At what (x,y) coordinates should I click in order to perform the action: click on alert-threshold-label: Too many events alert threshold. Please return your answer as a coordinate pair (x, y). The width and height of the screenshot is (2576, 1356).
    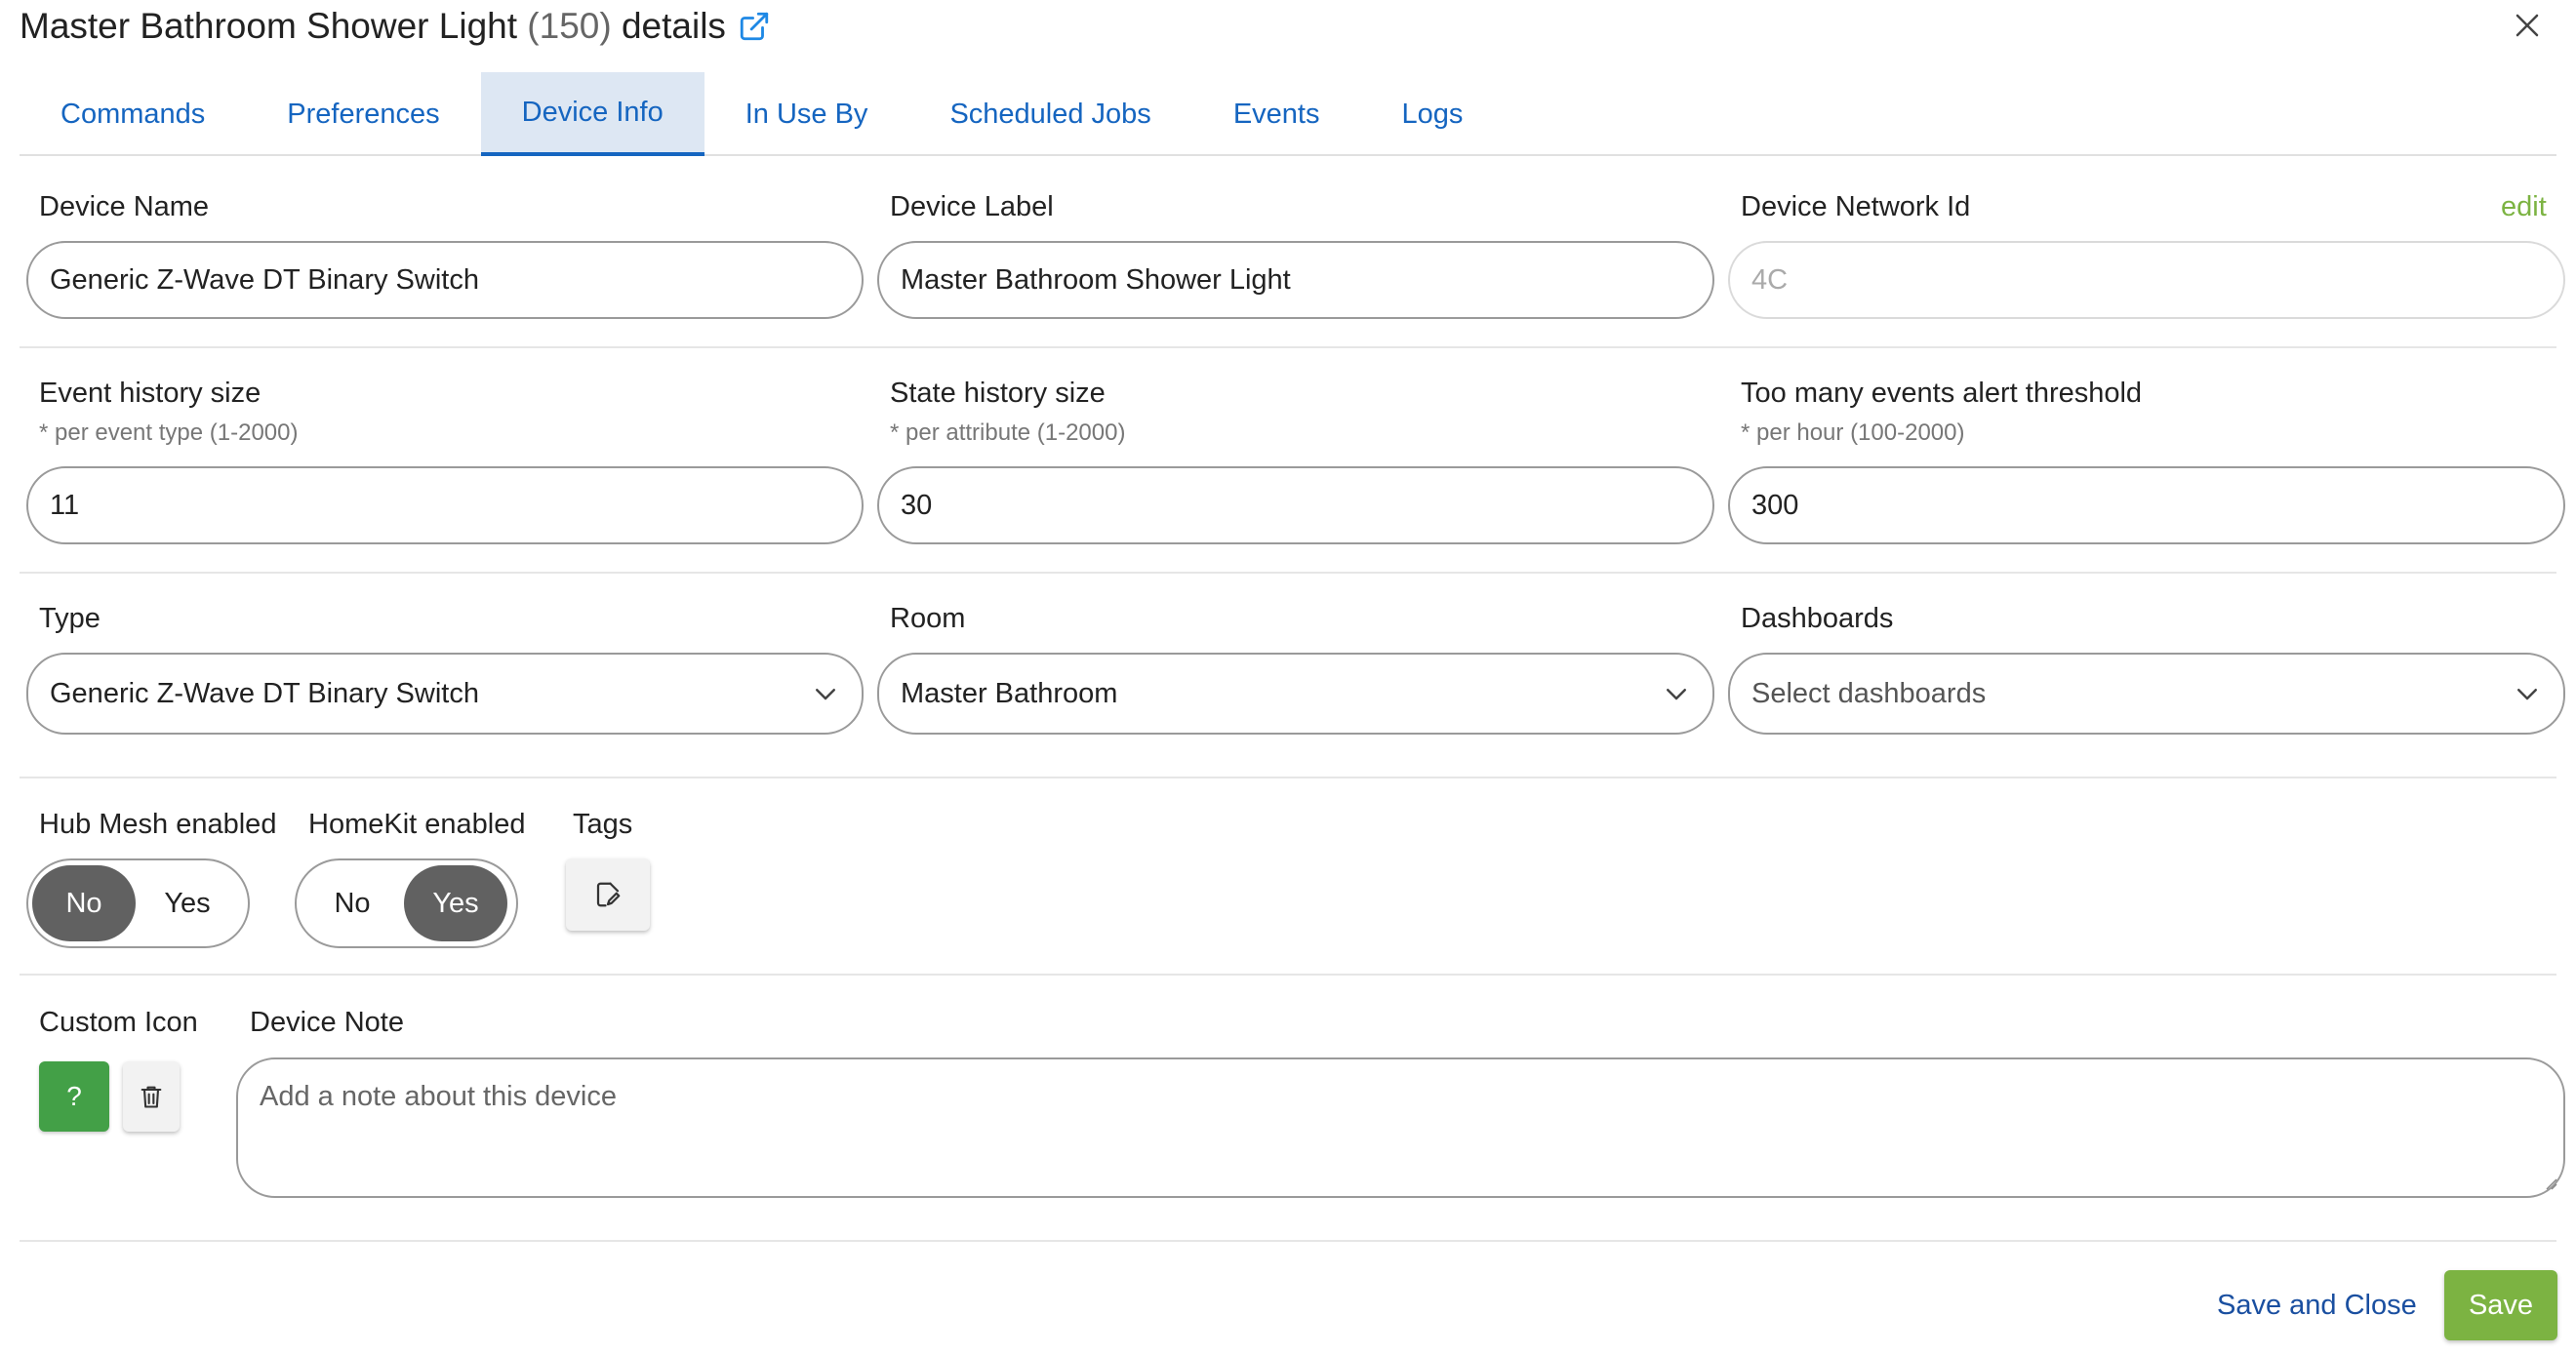
    Looking at the image, I should click on (1942, 394).